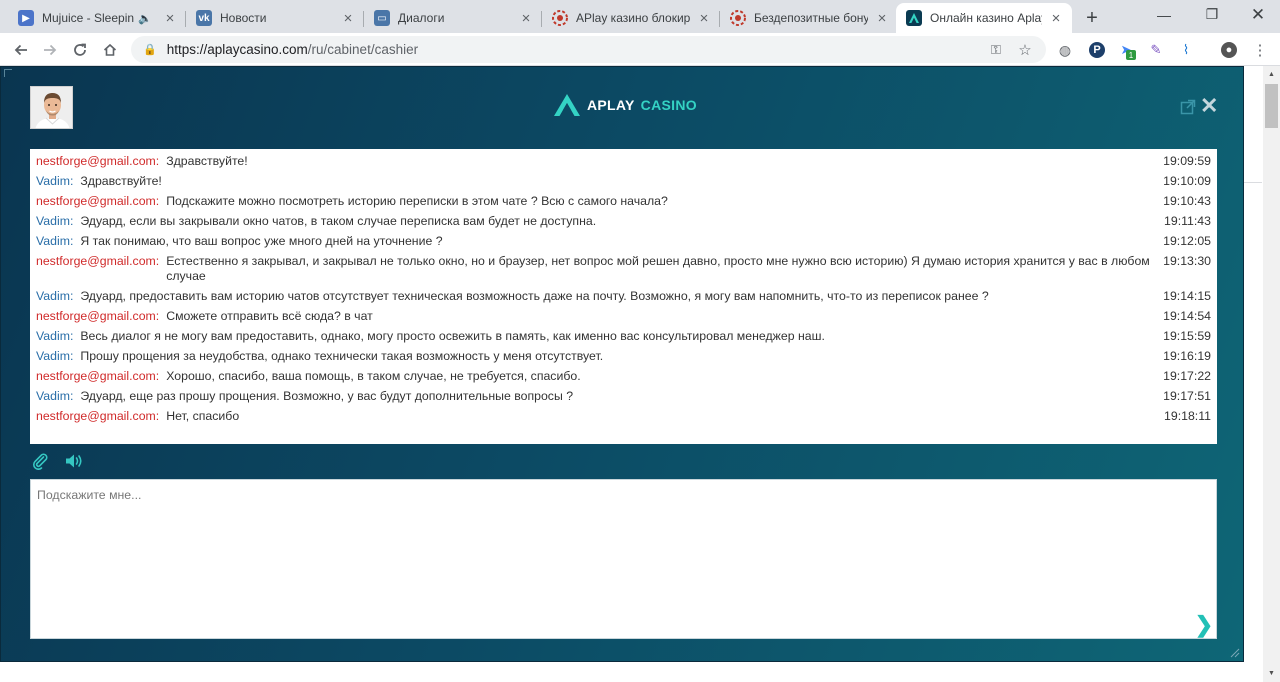  I want to click on scroll-up-icon: ▲, so click(1271, 74).